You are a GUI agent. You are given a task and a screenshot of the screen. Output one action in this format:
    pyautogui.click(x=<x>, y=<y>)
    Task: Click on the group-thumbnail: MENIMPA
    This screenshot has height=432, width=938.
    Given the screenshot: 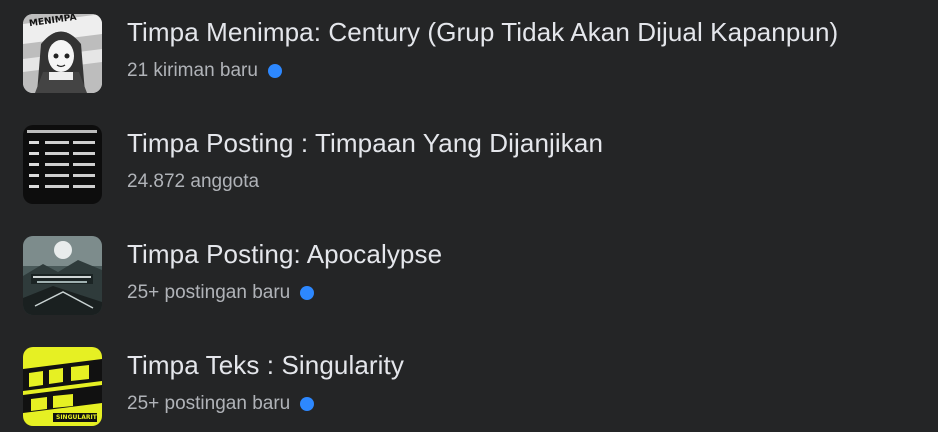 What is the action you would take?
    pyautogui.click(x=62, y=53)
    